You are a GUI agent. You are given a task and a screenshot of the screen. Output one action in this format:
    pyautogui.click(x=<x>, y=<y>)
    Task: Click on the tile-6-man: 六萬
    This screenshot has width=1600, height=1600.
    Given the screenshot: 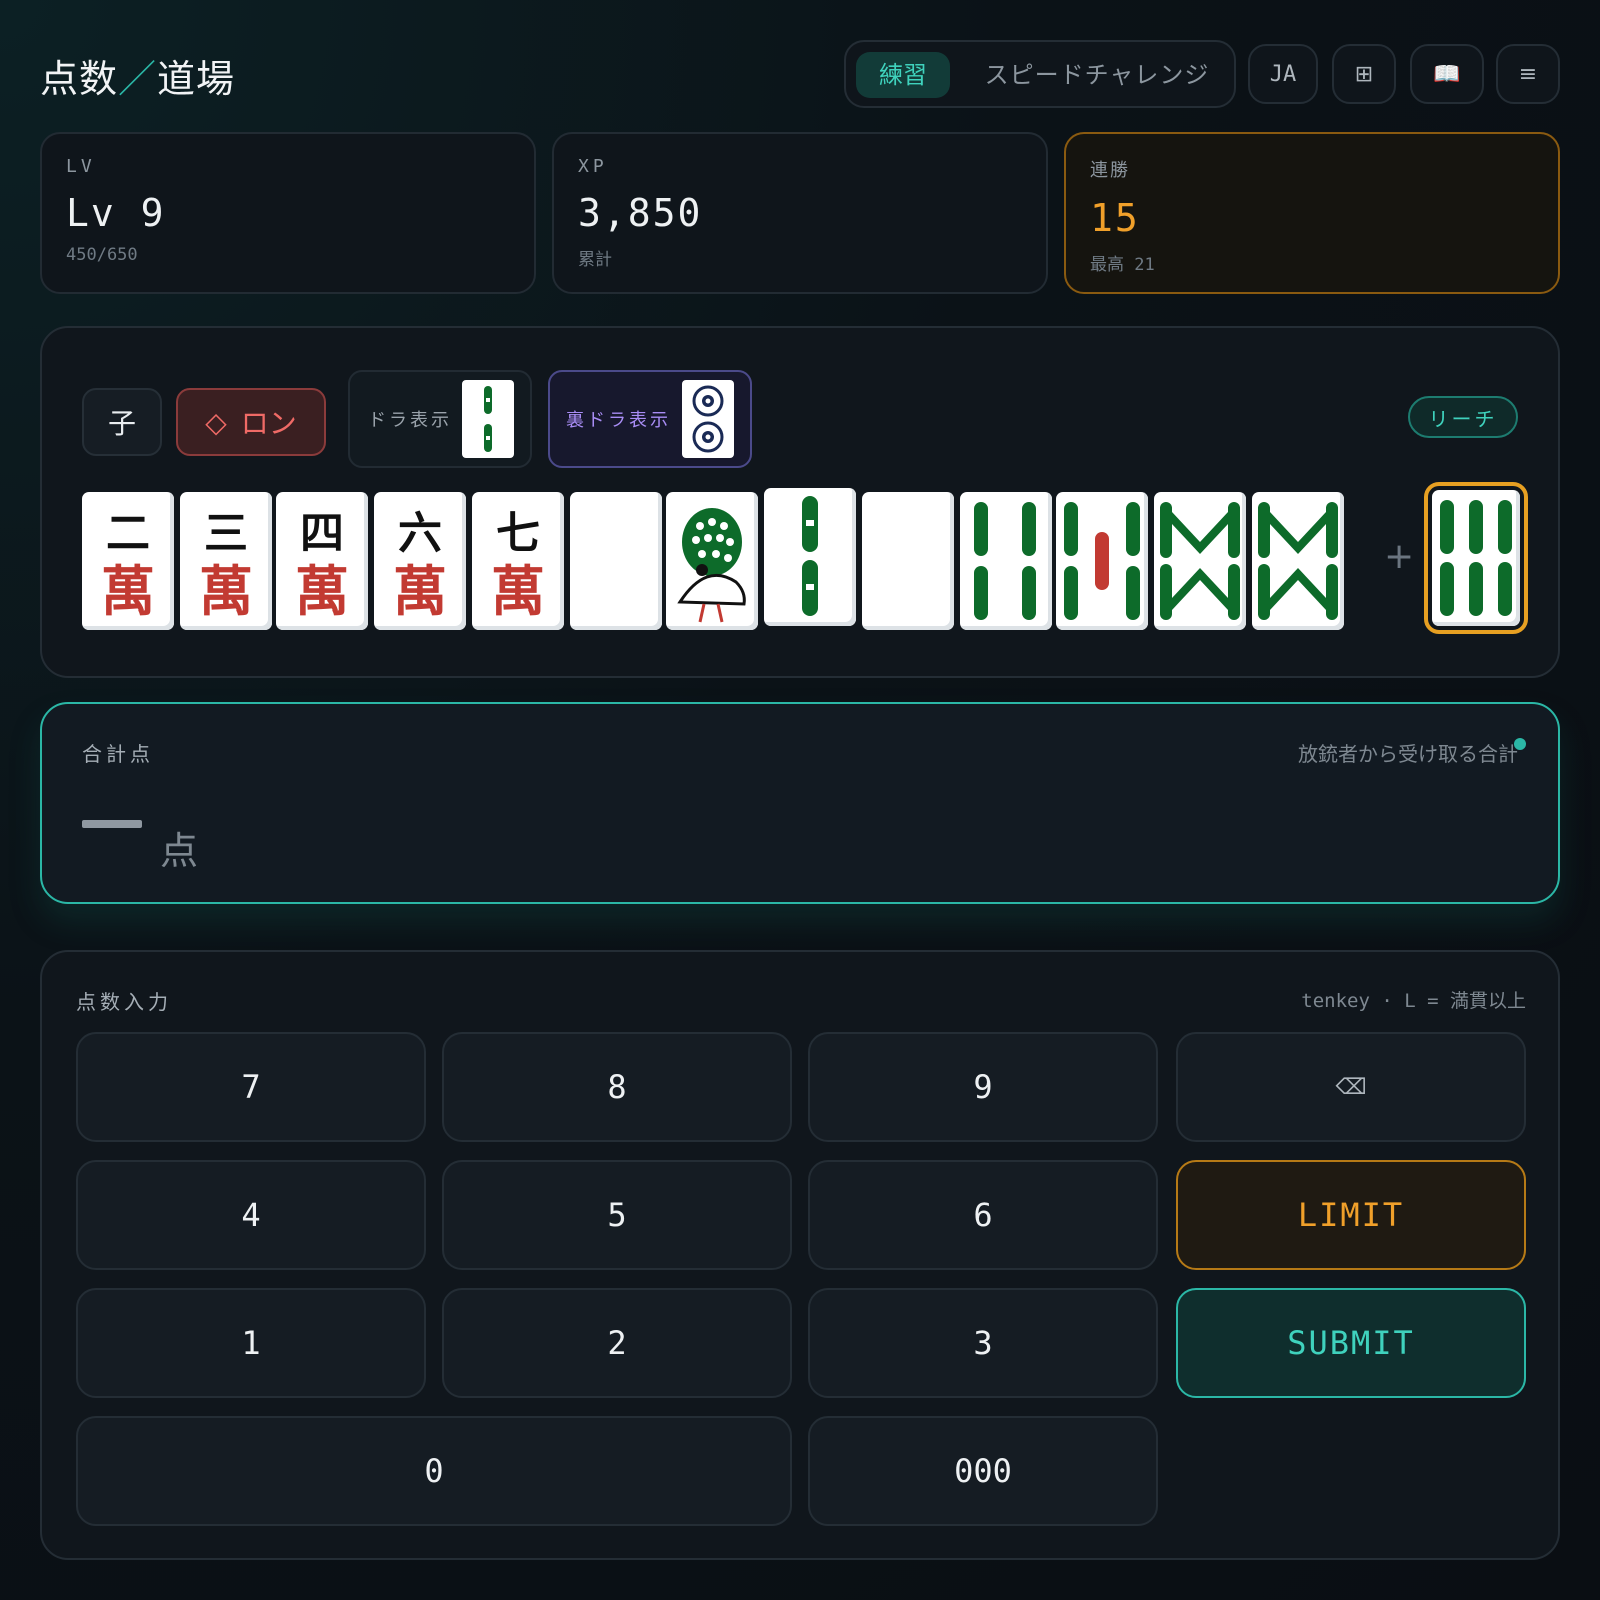 What is the action you would take?
    pyautogui.click(x=420, y=561)
    